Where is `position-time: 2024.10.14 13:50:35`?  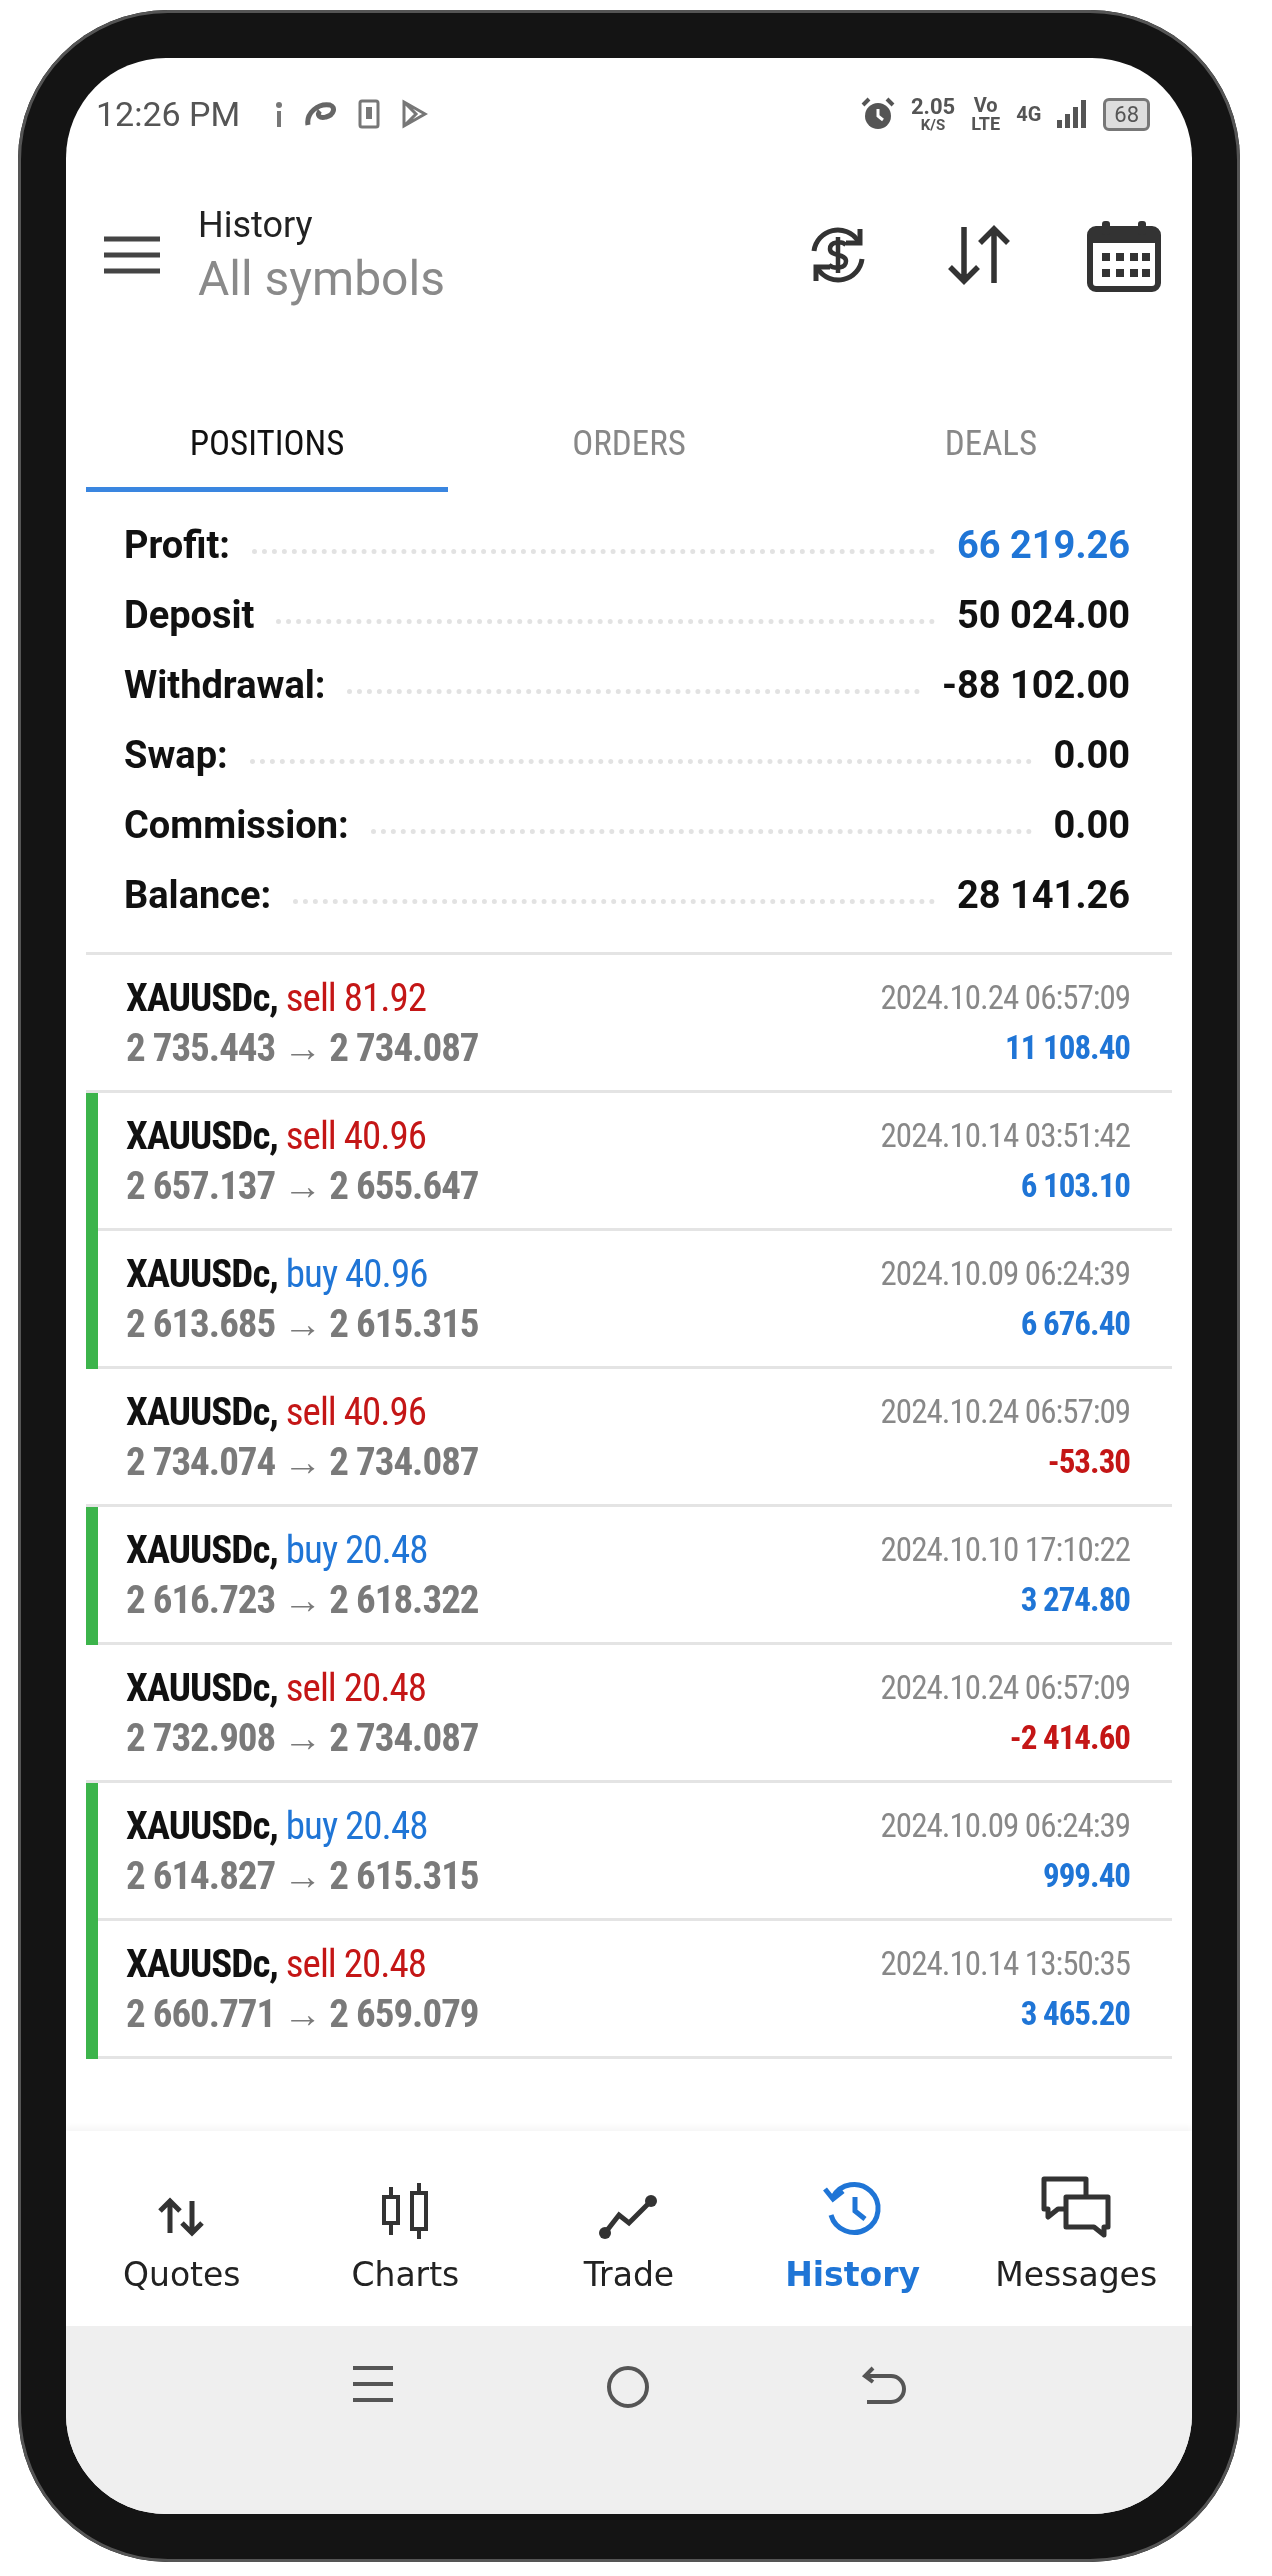
position-time: 2024.10.14 13:50:35 is located at coordinates (1005, 1964).